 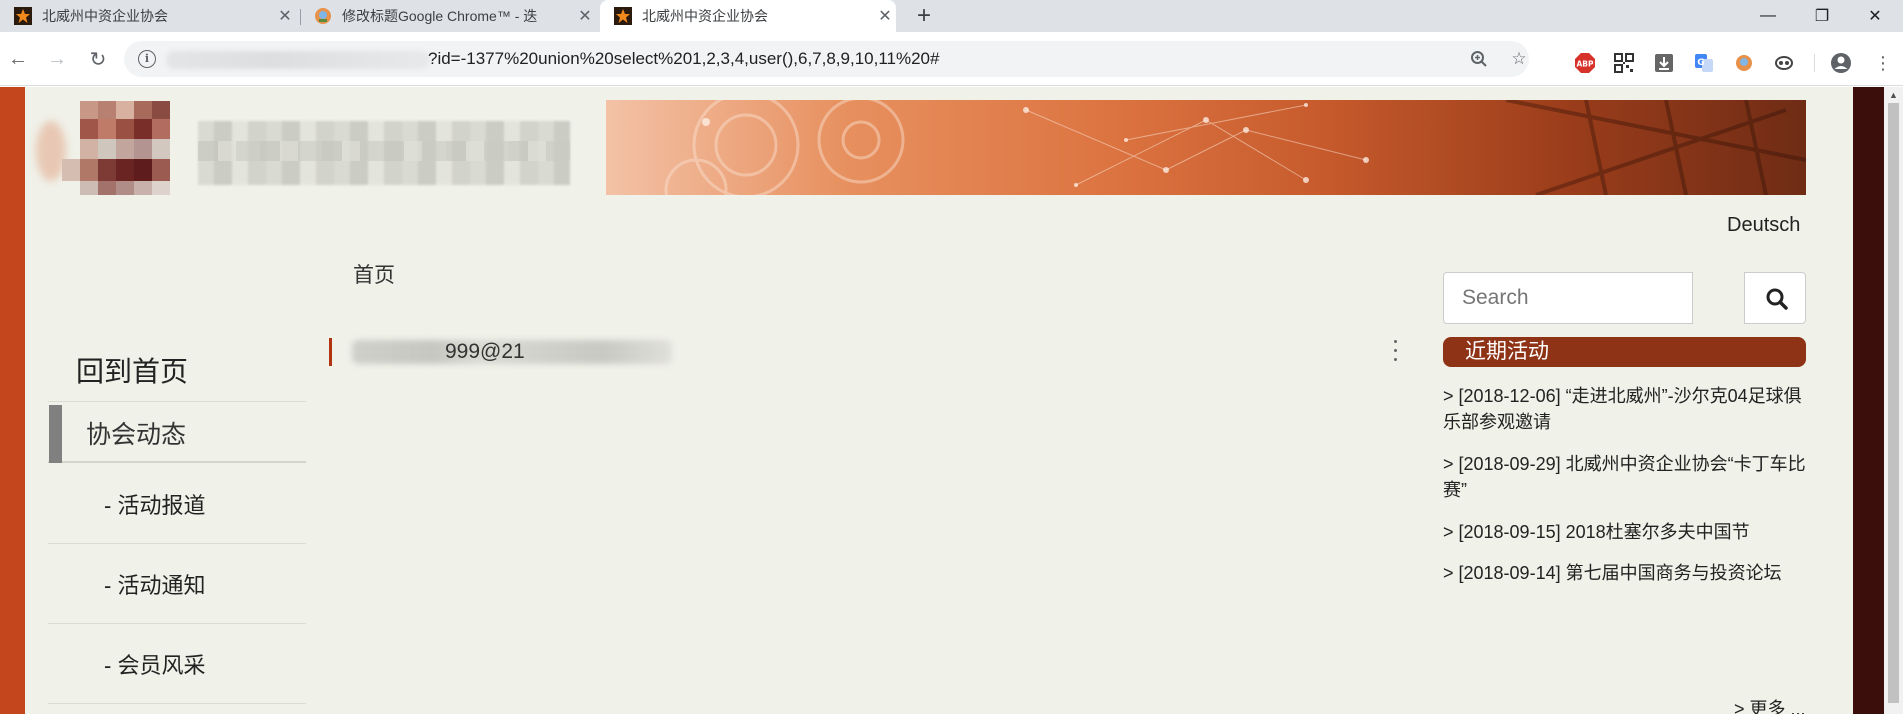 What do you see at coordinates (1625, 477) in the screenshot?
I see `event-link: > [2018-09-29] 北威州中资企业协会“卡丁车比赛”` at bounding box center [1625, 477].